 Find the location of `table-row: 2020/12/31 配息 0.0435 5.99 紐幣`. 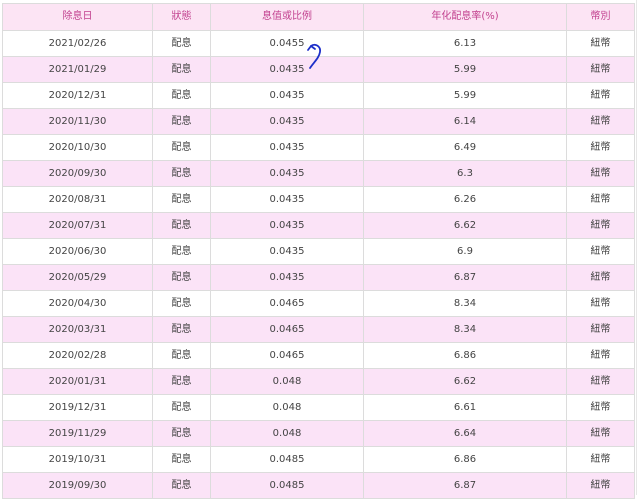

table-row: 2020/12/31 配息 0.0435 5.99 紐幣 is located at coordinates (318, 95).